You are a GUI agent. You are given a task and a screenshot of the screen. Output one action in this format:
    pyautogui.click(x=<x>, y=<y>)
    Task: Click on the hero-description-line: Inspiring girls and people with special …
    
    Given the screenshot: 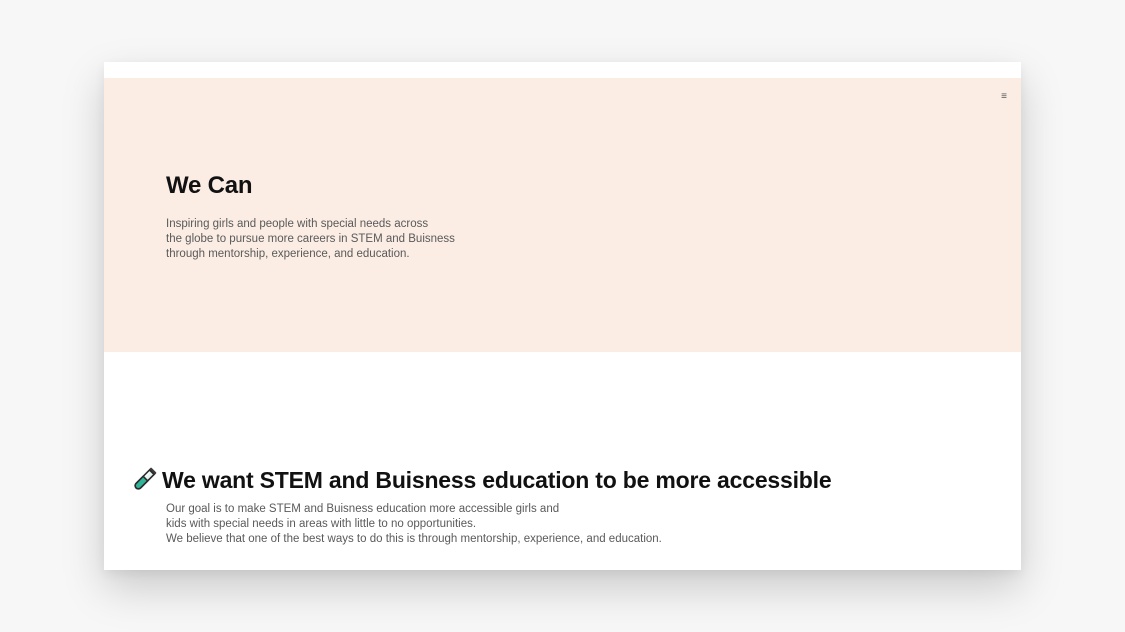 What is the action you would take?
    pyautogui.click(x=297, y=224)
    